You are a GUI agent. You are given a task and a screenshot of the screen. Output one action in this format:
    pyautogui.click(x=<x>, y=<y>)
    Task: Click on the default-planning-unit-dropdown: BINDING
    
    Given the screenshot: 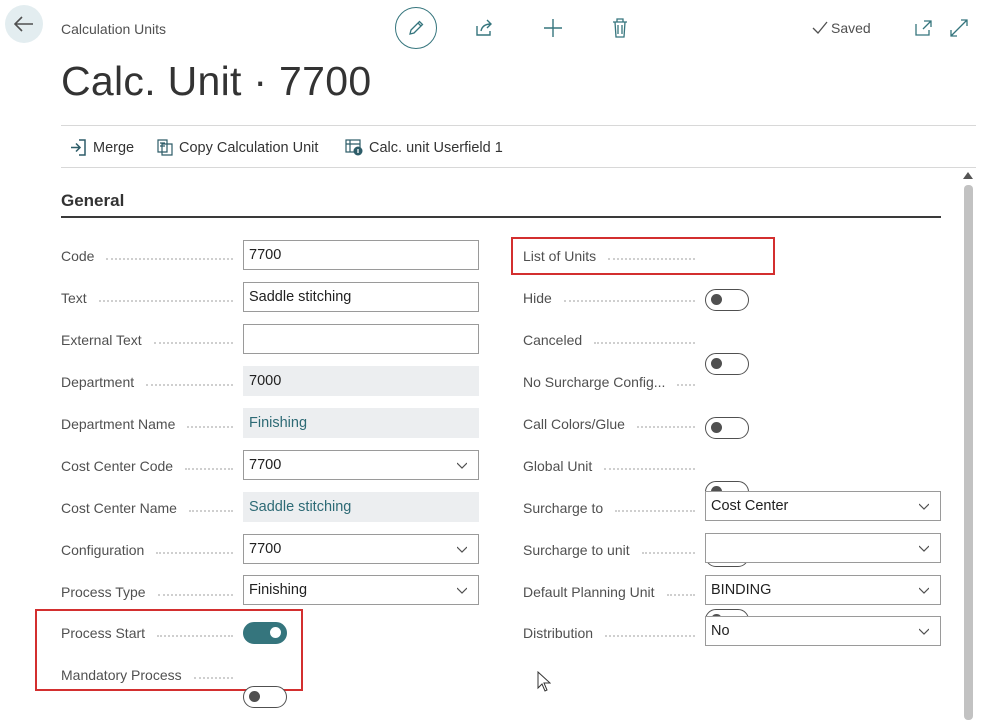 What is the action you would take?
    pyautogui.click(x=823, y=590)
    